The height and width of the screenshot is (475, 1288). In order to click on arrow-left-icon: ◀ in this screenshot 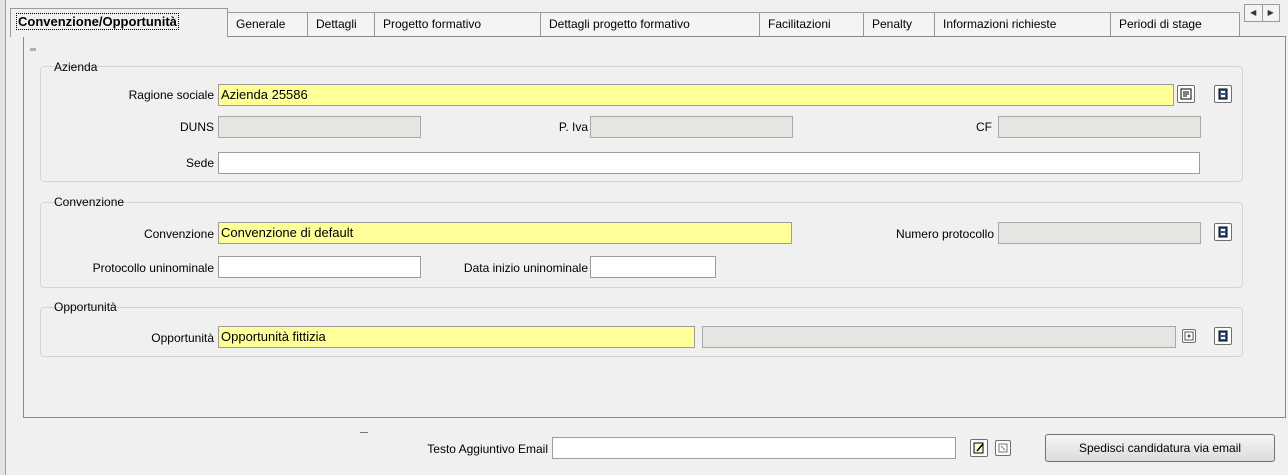, I will do `click(1254, 13)`.